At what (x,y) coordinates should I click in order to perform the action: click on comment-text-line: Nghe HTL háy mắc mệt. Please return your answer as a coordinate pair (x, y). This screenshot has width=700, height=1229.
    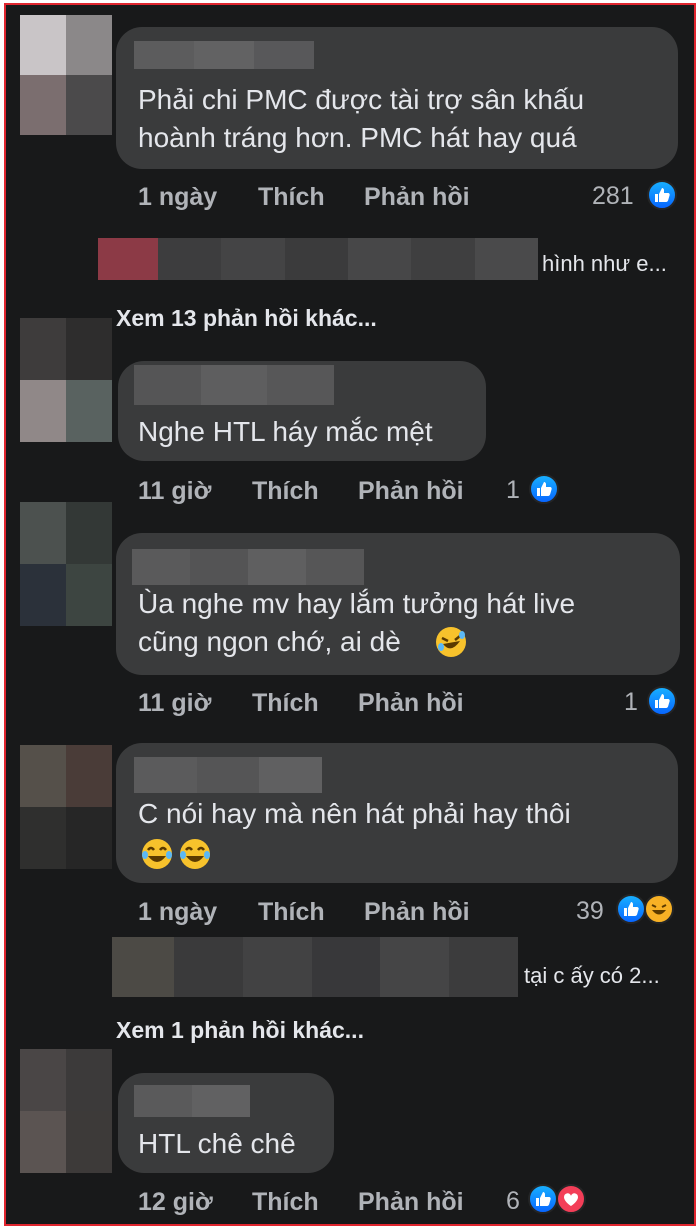
    Looking at the image, I should click on (285, 431).